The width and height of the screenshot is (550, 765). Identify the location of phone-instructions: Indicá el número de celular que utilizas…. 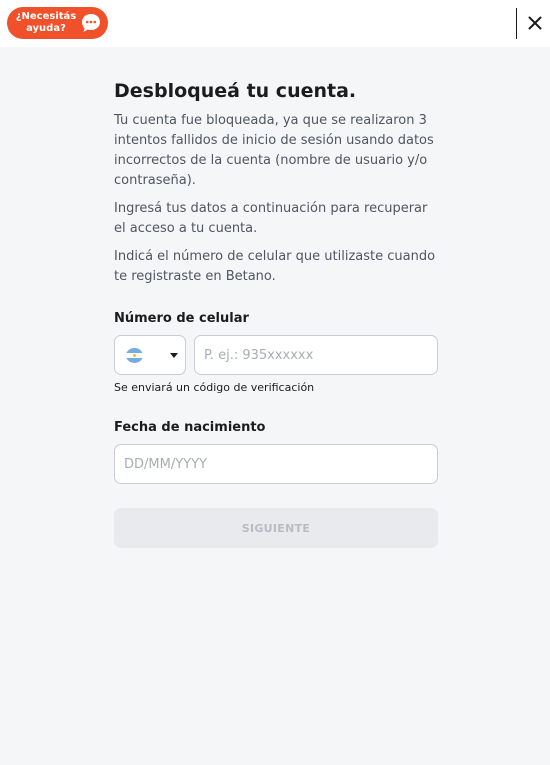
(275, 266).